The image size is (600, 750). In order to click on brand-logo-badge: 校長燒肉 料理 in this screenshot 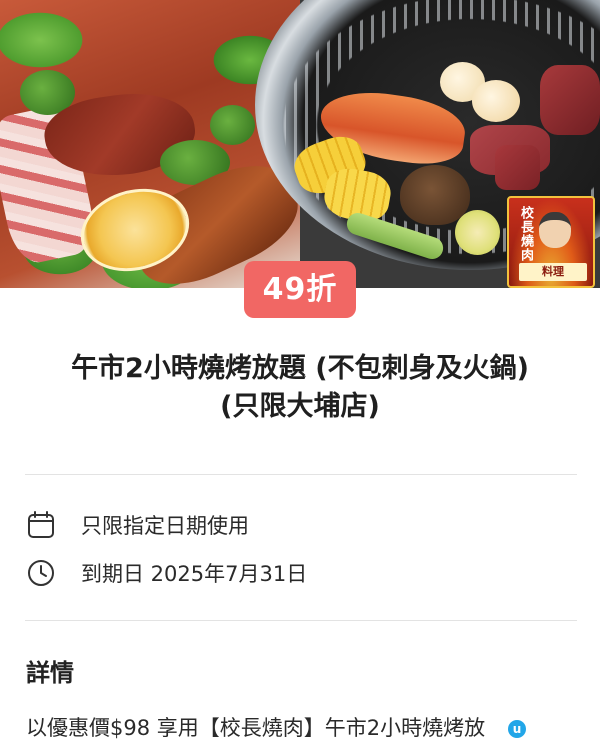, I will do `click(551, 242)`.